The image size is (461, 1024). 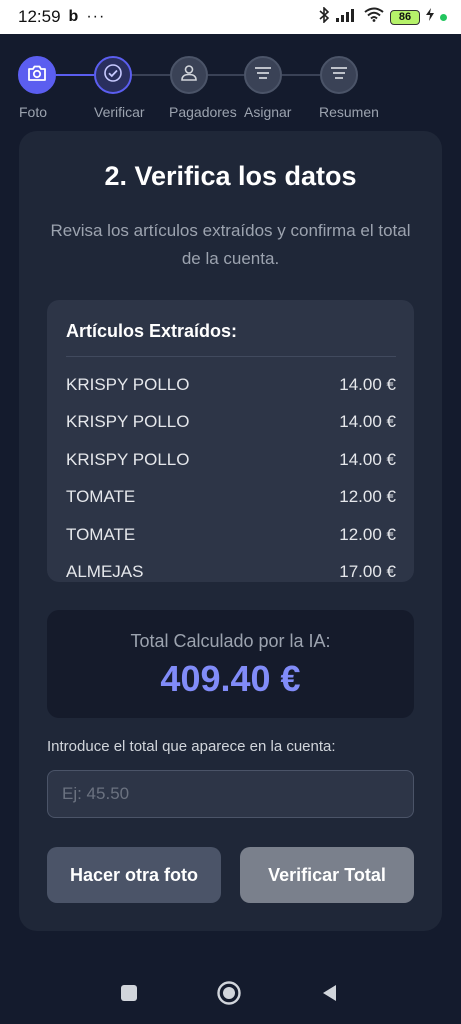 I want to click on step-label-asignar: Asignar, so click(x=268, y=112).